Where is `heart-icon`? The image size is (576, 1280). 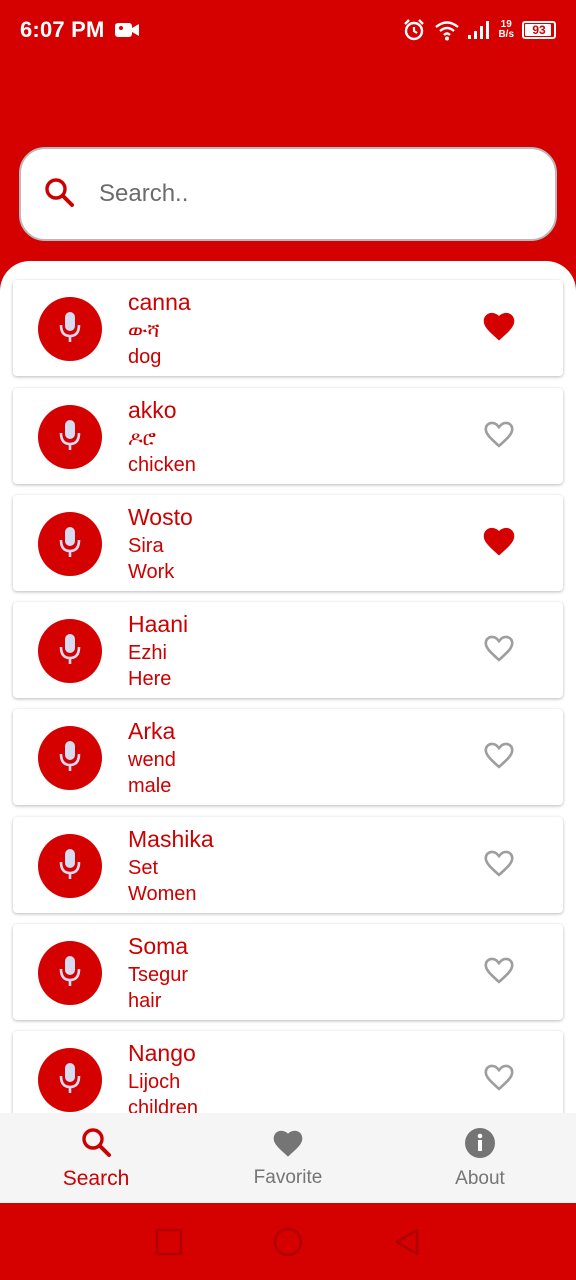
heart-icon is located at coordinates (288, 1145).